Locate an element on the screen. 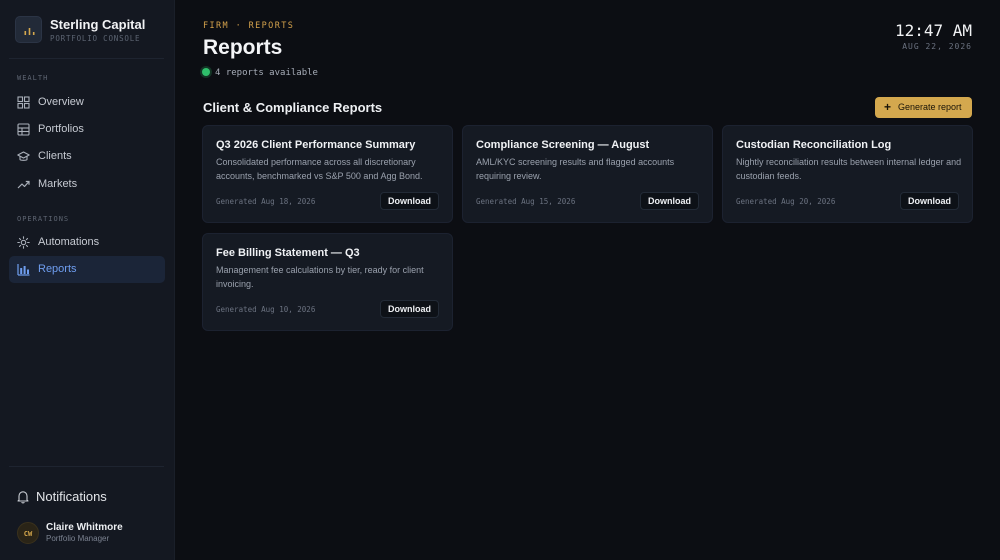 This screenshot has width=1000, height=560. user-name: Claire Whitmore is located at coordinates (84, 527).